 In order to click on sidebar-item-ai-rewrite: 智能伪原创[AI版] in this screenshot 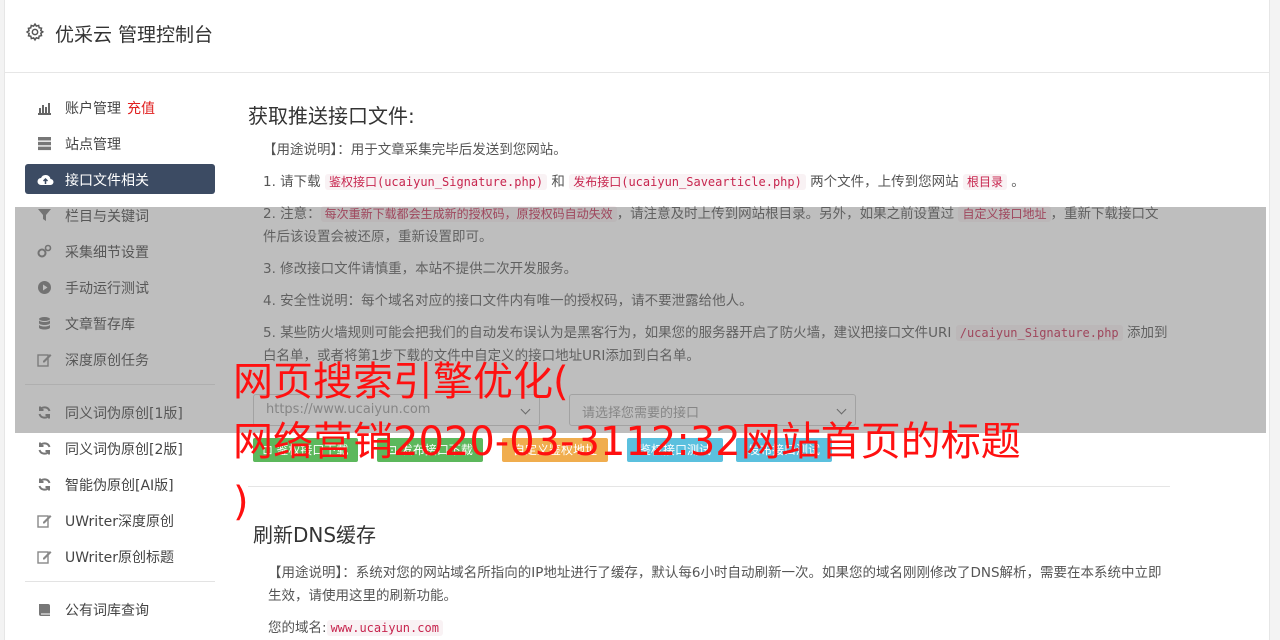, I will do `click(120, 484)`.